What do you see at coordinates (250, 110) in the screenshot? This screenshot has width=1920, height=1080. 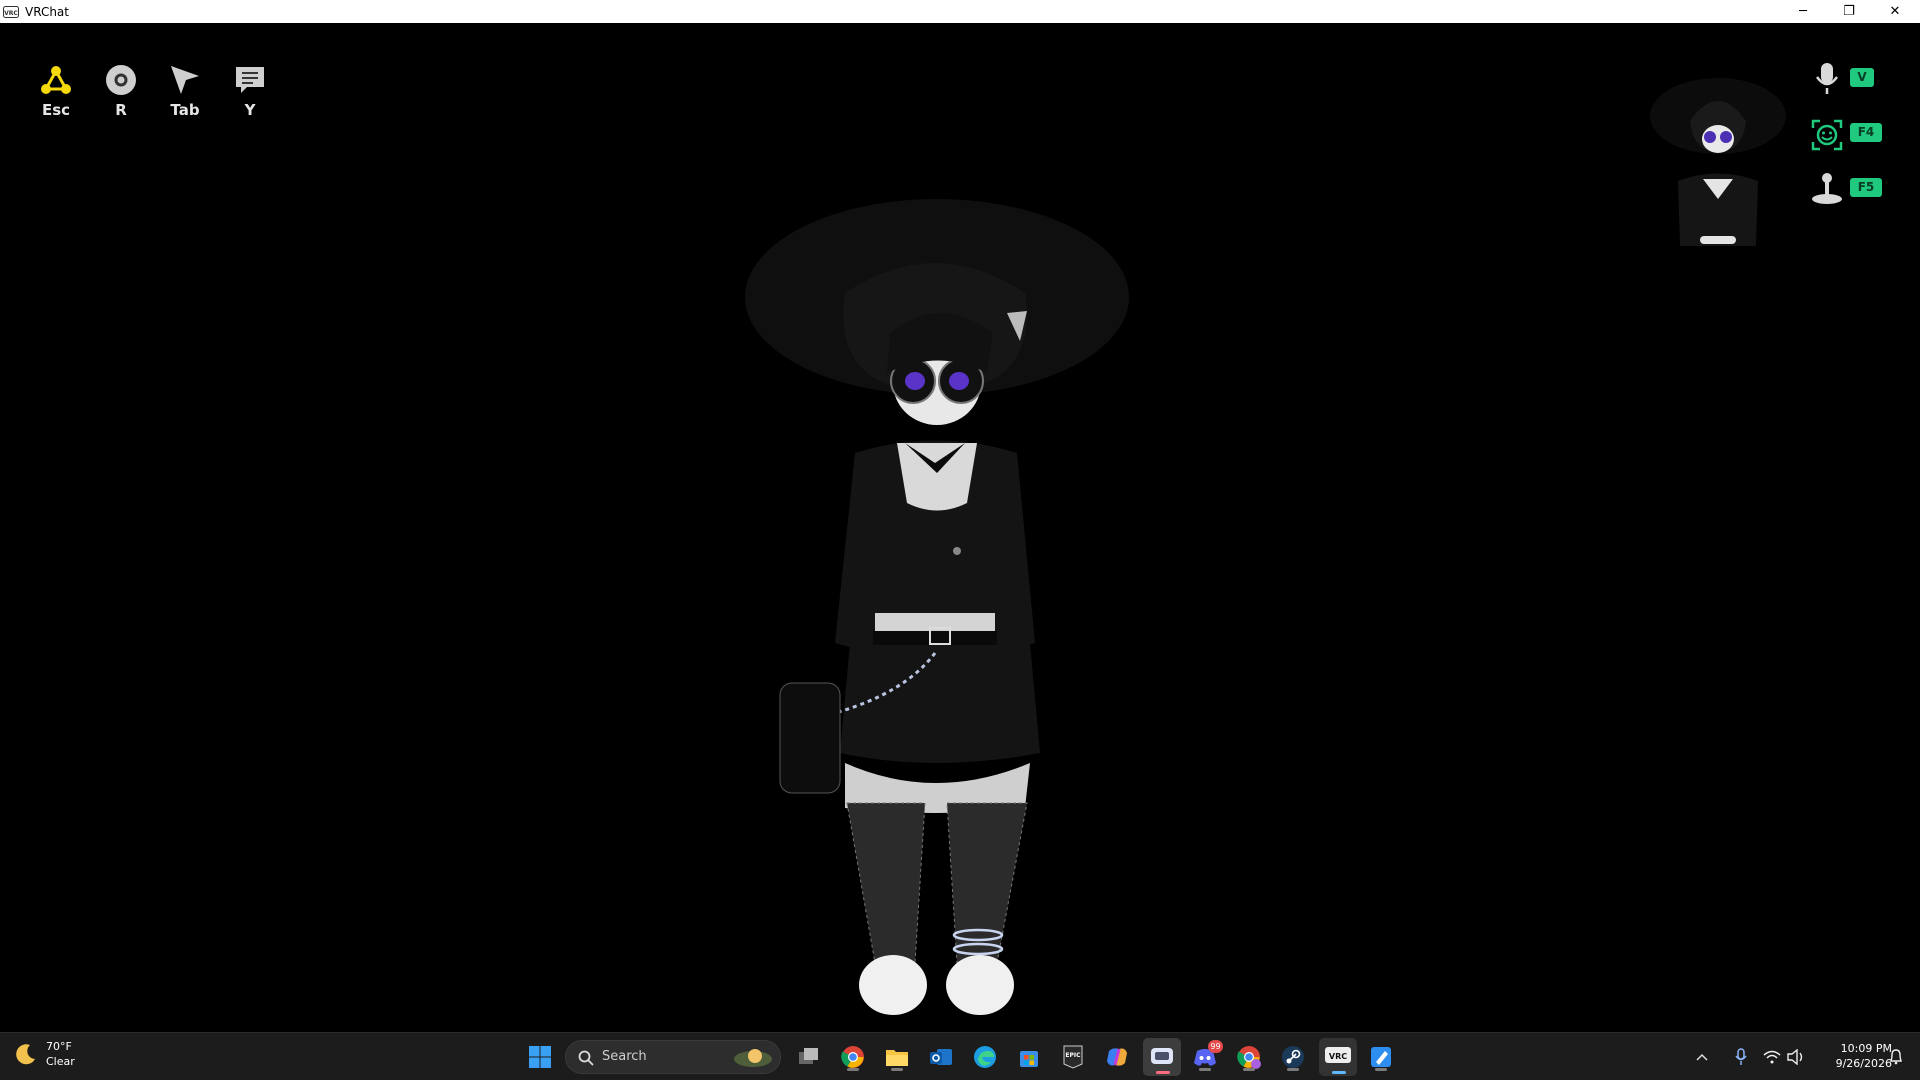 I see `chat-key: Y` at bounding box center [250, 110].